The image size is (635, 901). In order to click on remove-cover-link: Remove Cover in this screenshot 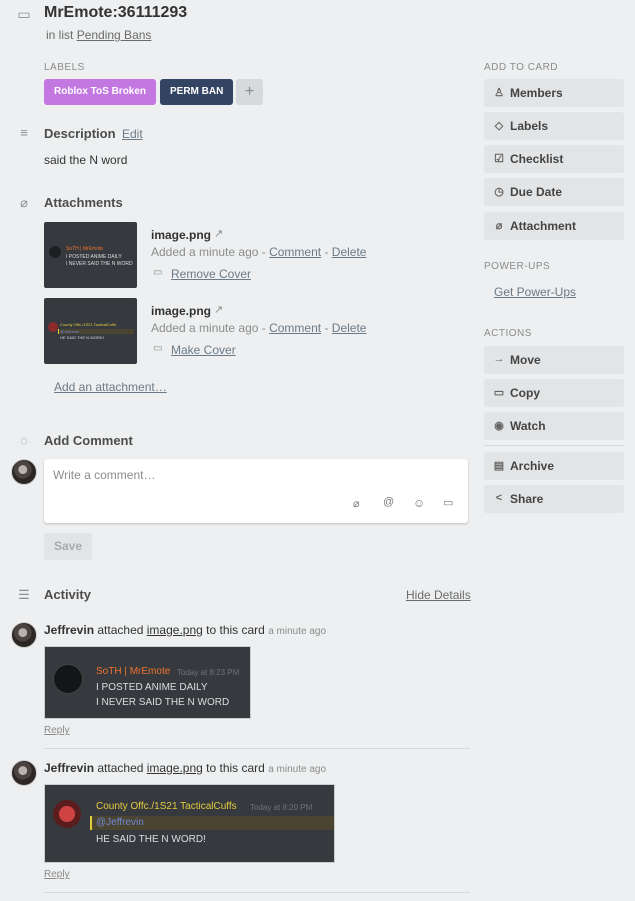, I will do `click(211, 274)`.